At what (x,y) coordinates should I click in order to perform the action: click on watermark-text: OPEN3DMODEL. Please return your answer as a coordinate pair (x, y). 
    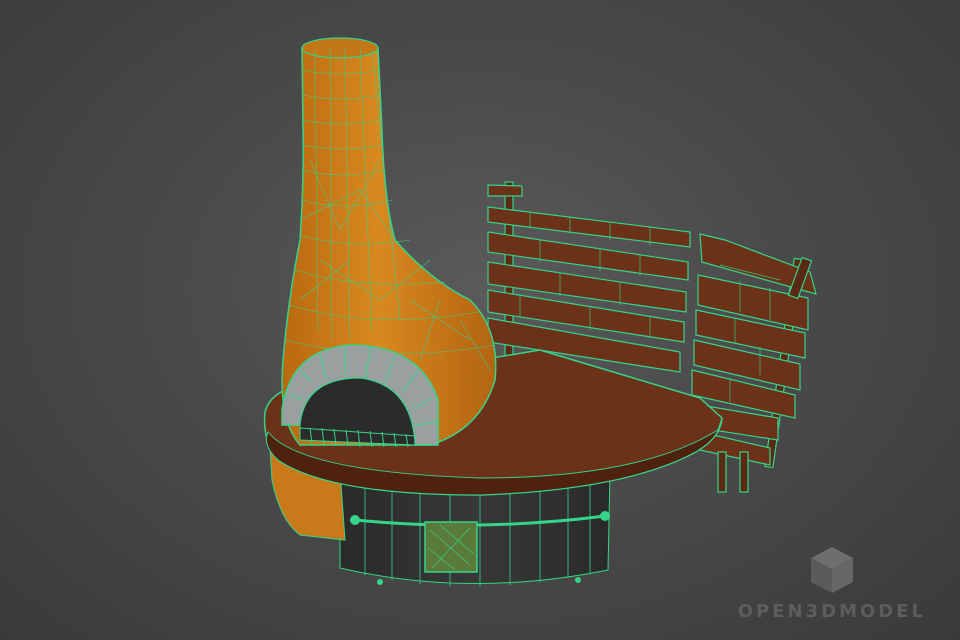
    Looking at the image, I should click on (831, 611).